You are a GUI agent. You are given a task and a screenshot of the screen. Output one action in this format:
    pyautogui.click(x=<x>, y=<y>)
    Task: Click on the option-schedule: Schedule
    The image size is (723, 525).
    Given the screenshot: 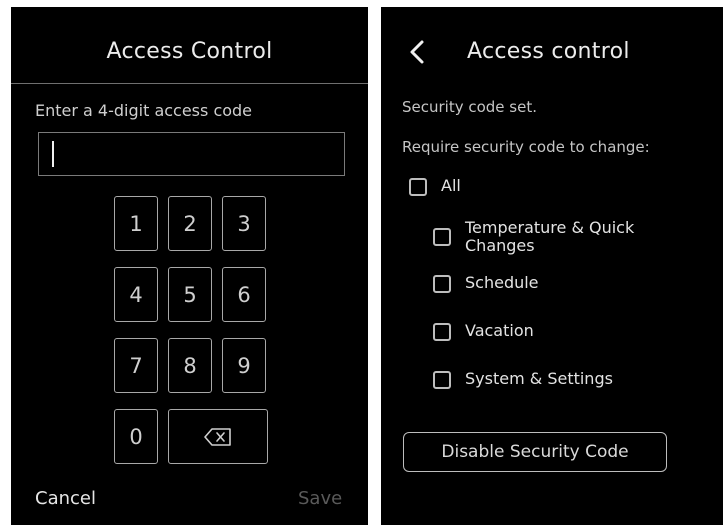 What is the action you would take?
    pyautogui.click(x=486, y=283)
    